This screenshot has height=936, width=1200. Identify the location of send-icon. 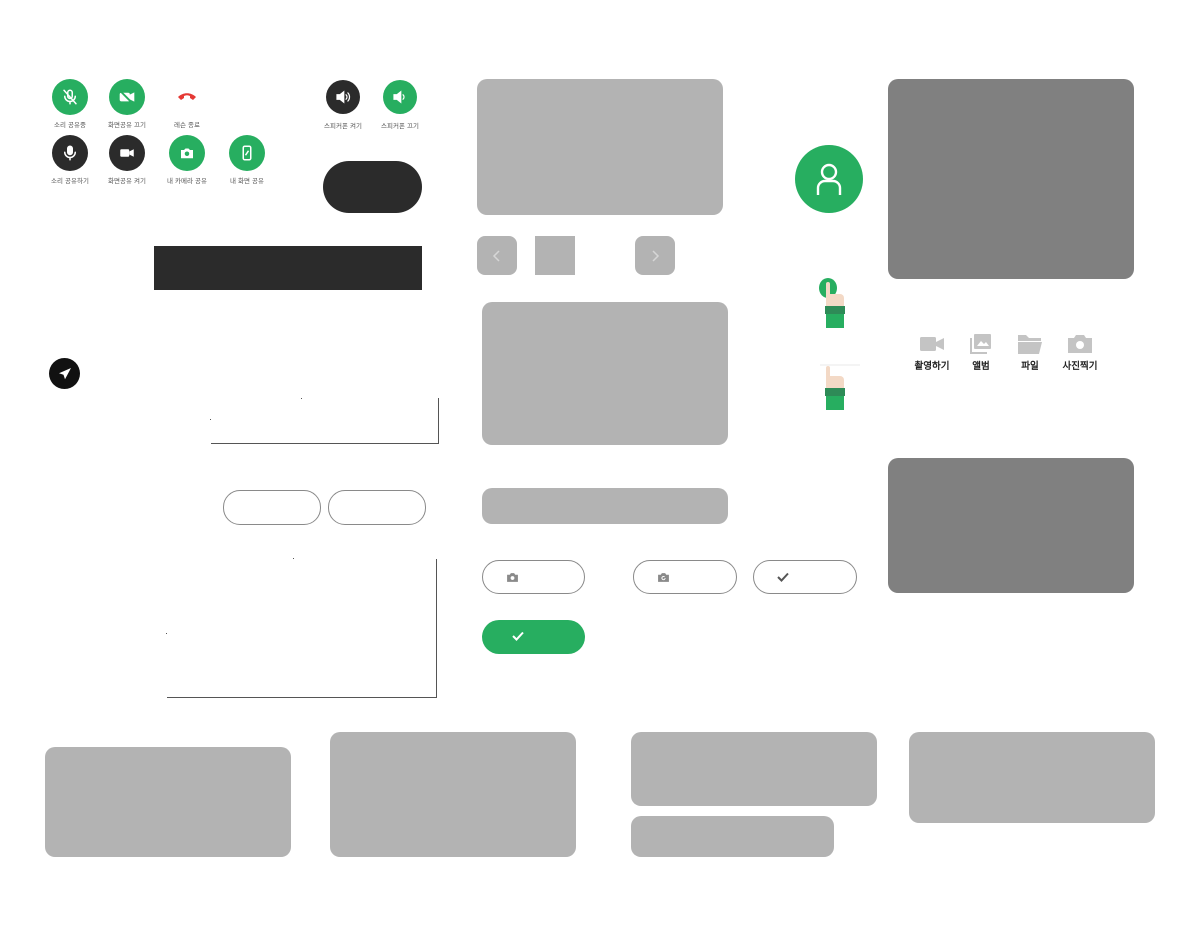
(64, 373).